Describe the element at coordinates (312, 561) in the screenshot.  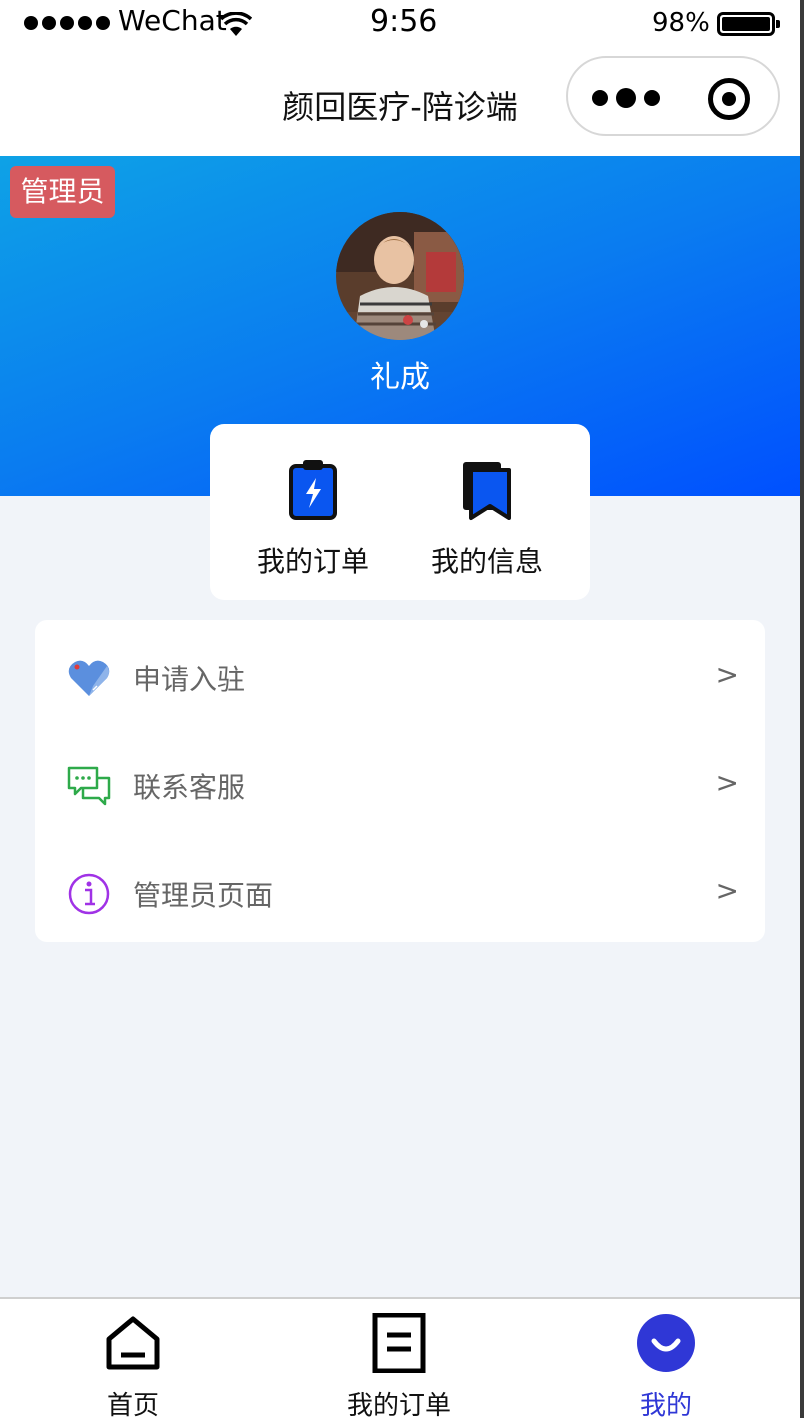
I see `my-orders-label: 我的订单` at that location.